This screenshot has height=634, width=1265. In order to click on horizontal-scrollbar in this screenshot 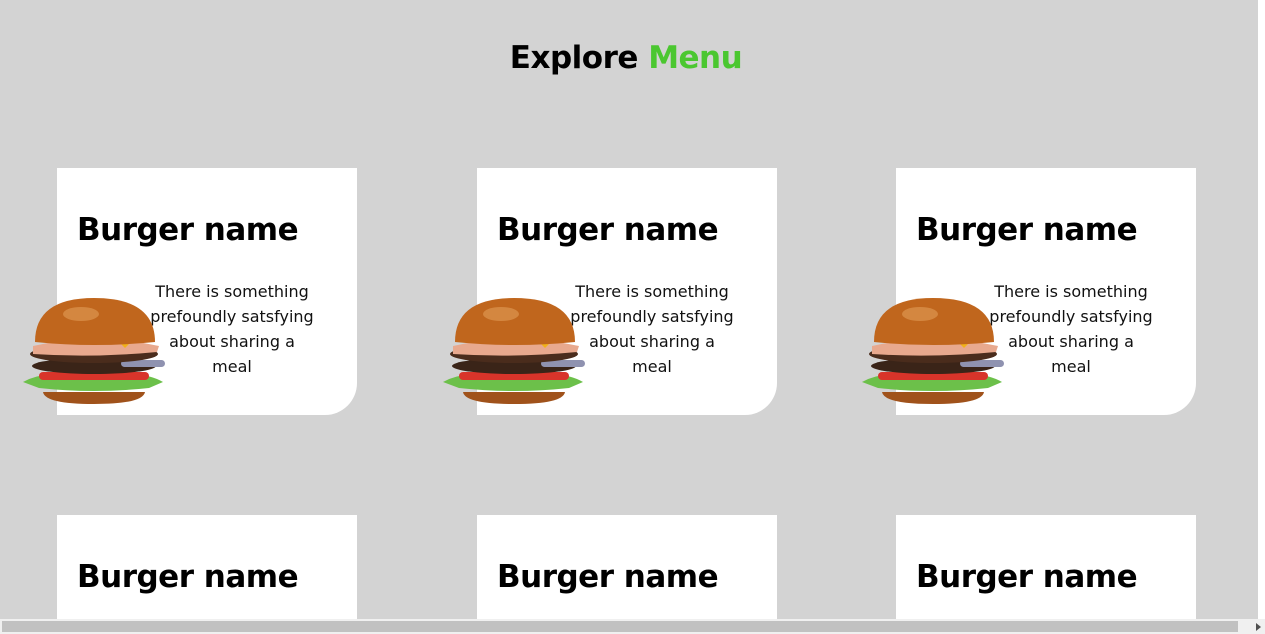, I will do `click(632, 626)`.